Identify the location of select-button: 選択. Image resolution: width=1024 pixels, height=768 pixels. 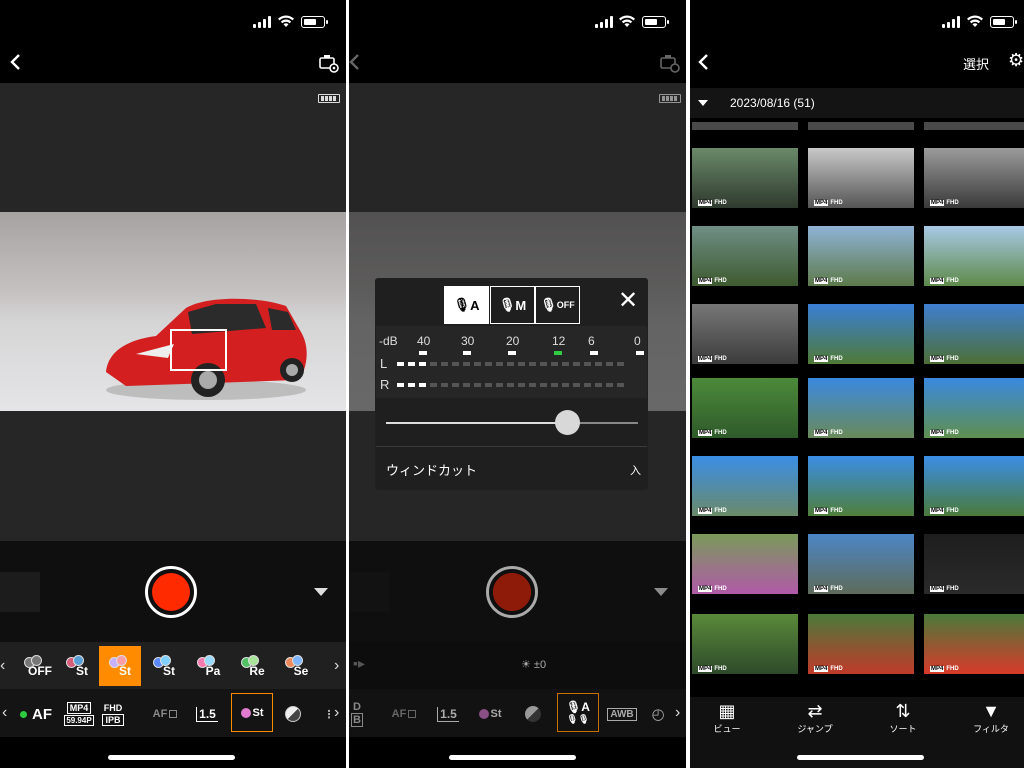
(976, 63).